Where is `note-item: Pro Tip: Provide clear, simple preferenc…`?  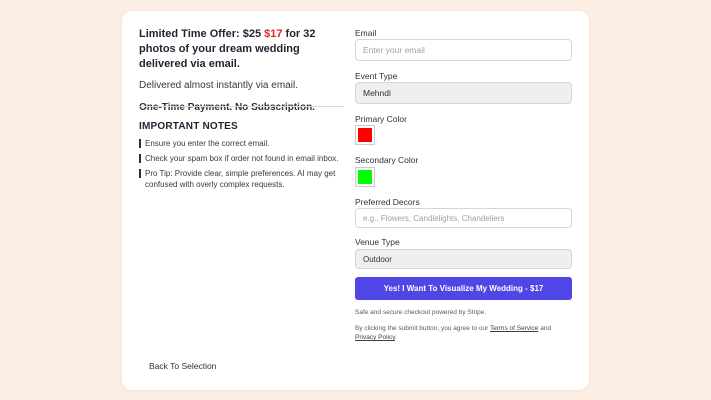
note-item: Pro Tip: Provide clear, simple preferenc… is located at coordinates (241, 179).